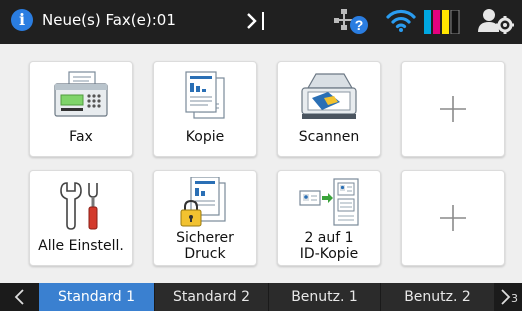  Describe the element at coordinates (205, 137) in the screenshot. I see `copy-label: Kopie` at that location.